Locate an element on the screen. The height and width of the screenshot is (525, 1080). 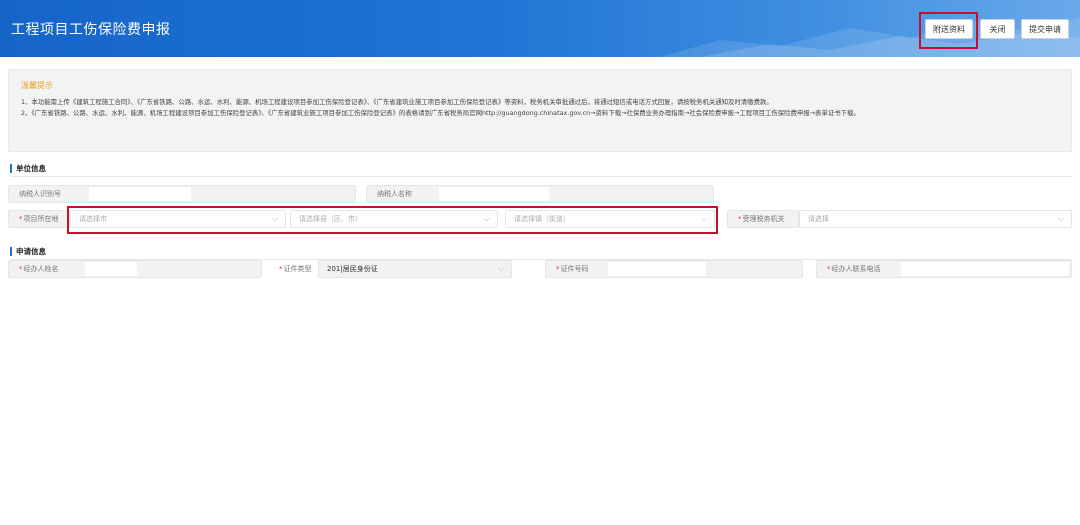
page-title: 工程项目工伤保险费申报 is located at coordinates (91, 30).